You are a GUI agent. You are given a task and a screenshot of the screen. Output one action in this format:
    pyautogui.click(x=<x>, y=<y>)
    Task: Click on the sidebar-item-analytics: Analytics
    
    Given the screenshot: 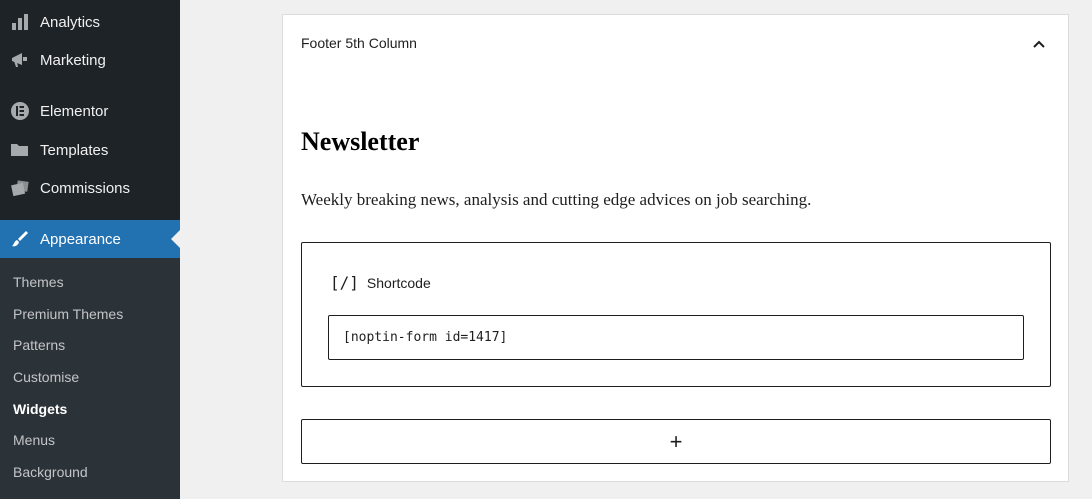 What is the action you would take?
    pyautogui.click(x=90, y=22)
    